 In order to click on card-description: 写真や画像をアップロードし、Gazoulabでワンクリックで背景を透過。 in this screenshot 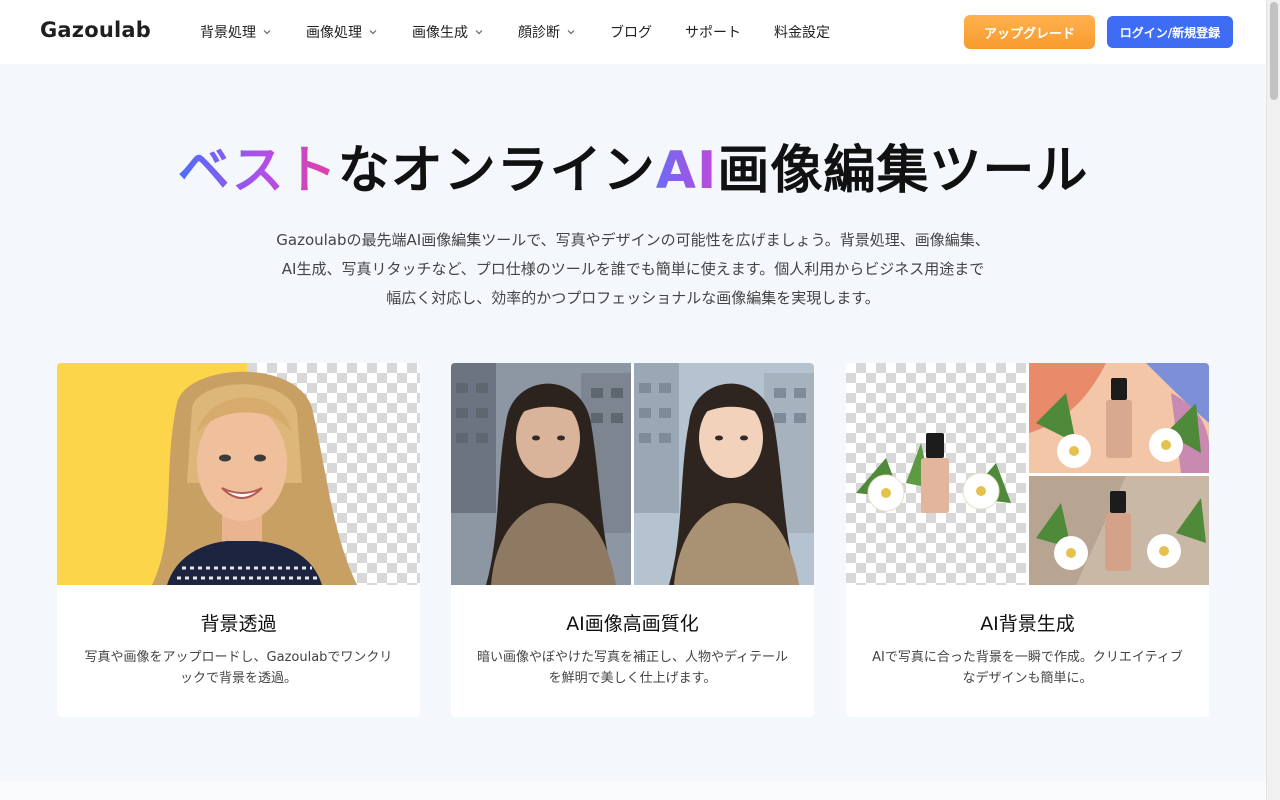, I will do `click(238, 668)`.